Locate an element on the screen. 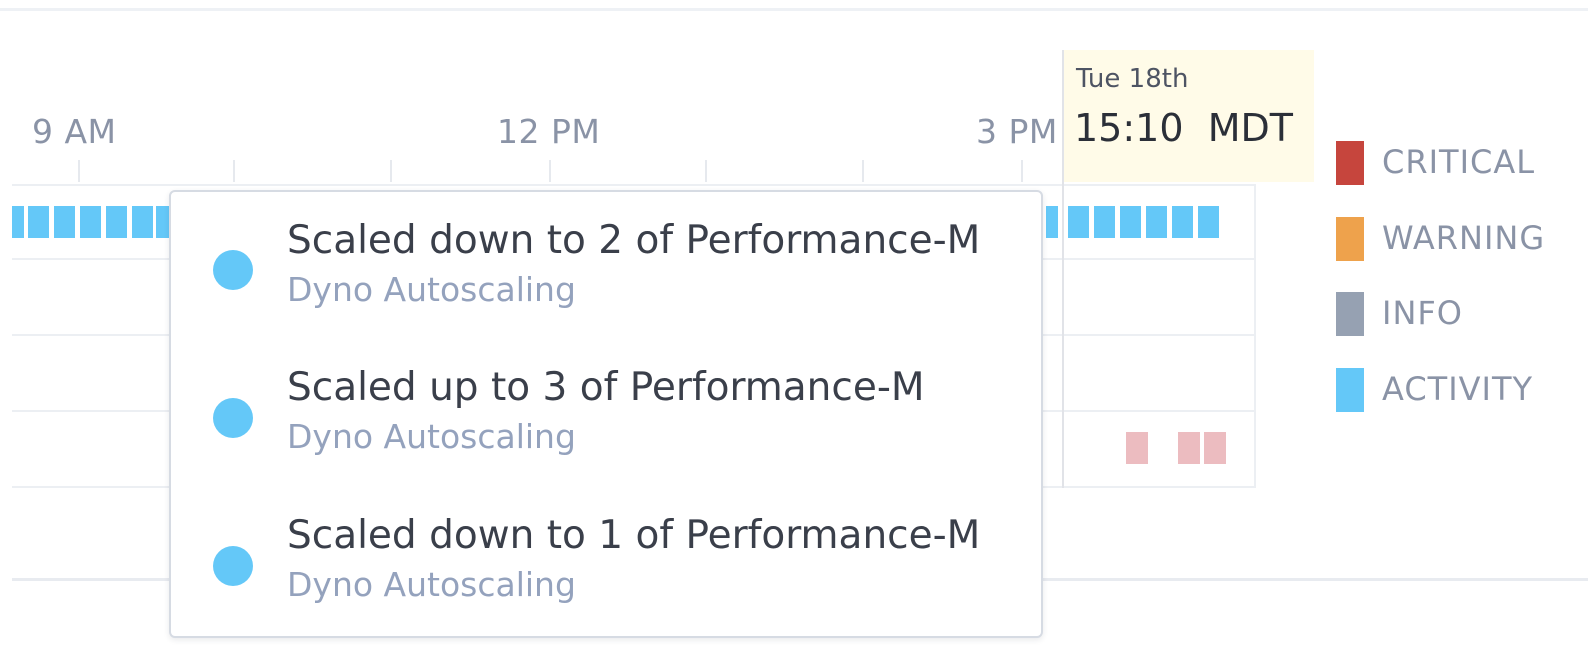 The image size is (1588, 656). tooltip-clock: 15:10 is located at coordinates (1129, 128).